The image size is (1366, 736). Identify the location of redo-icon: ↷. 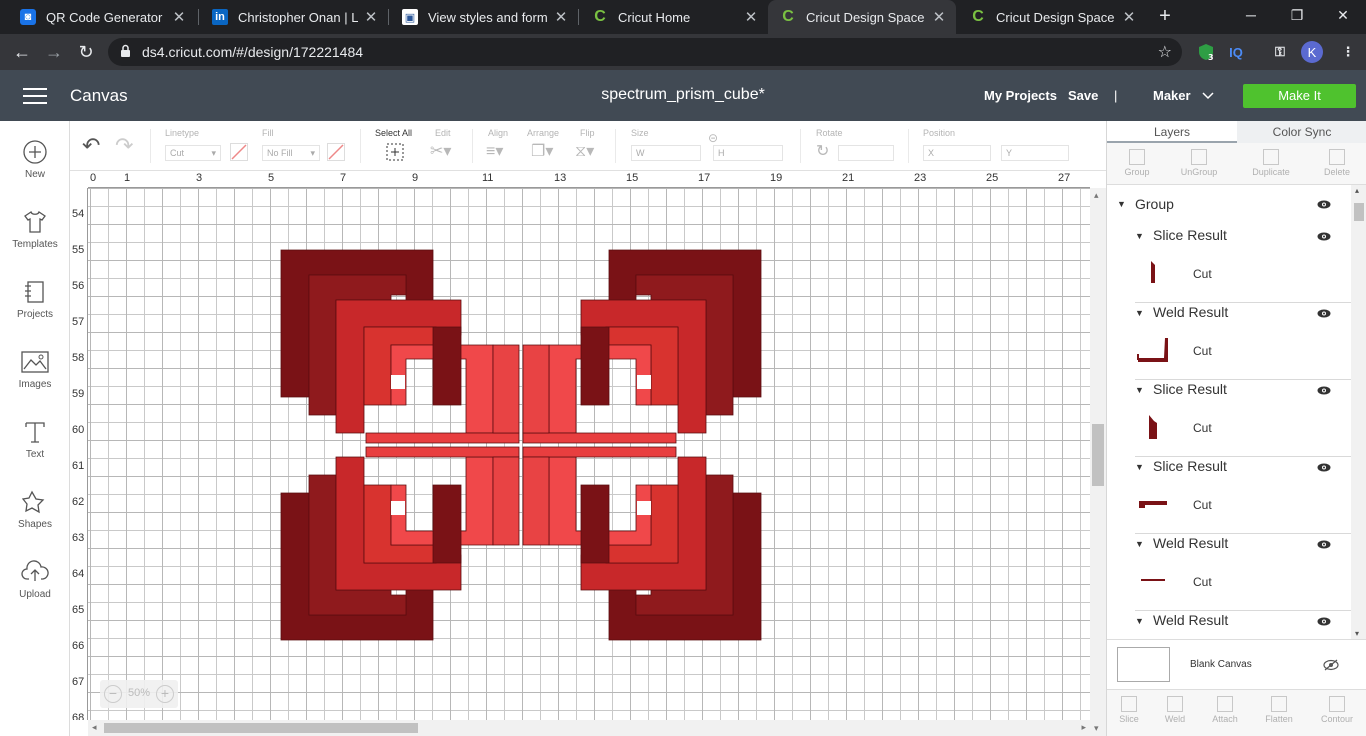
(124, 146).